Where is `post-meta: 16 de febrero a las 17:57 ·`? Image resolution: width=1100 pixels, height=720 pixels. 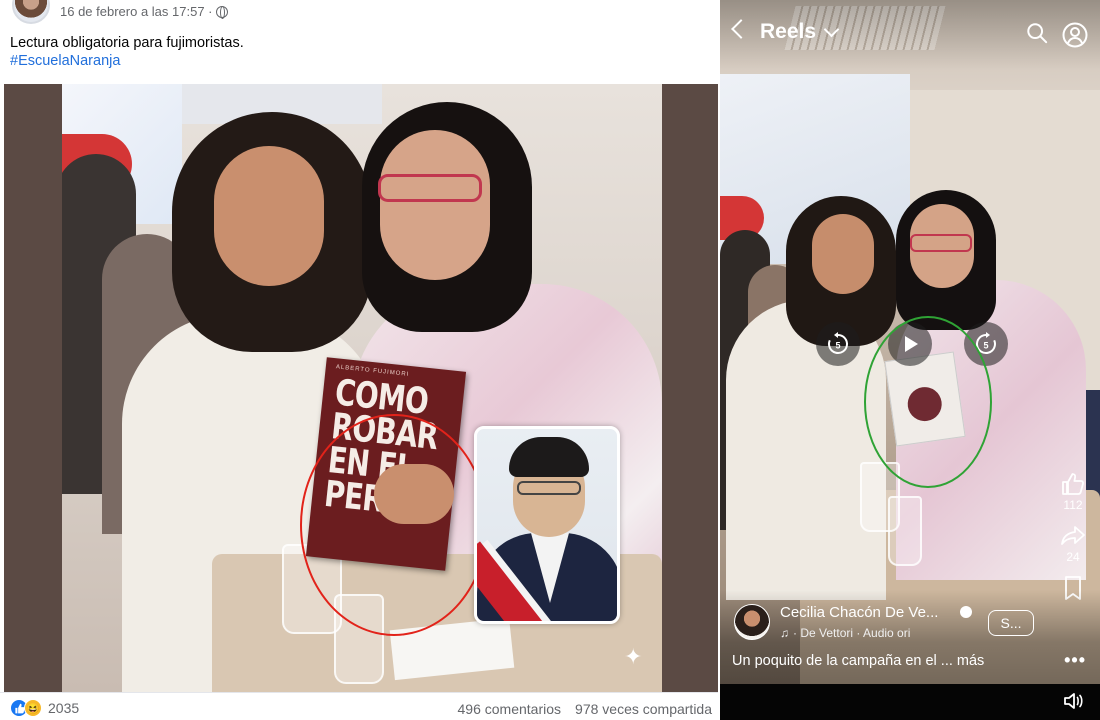
post-meta: 16 de febrero a las 17:57 · is located at coordinates (144, 11).